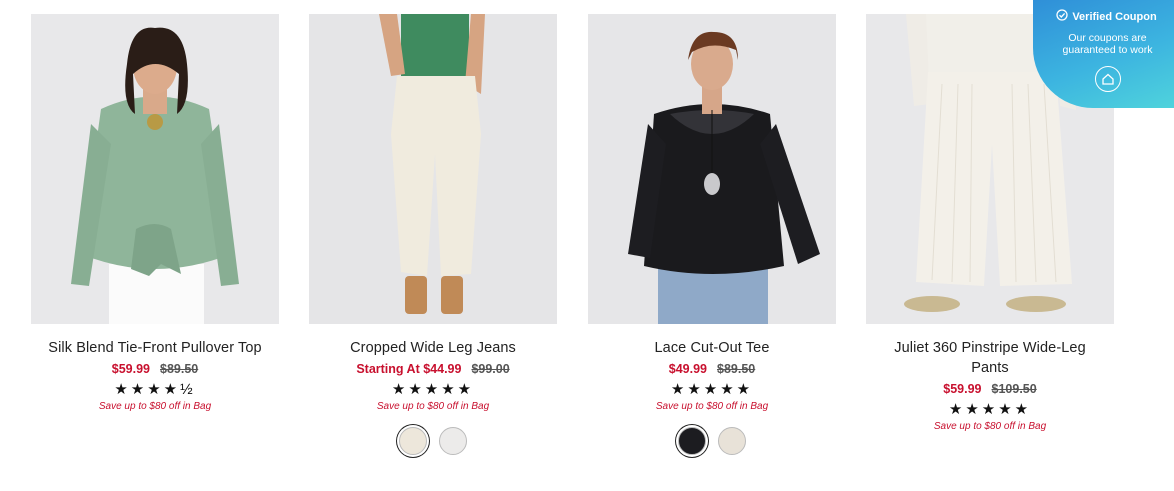 The height and width of the screenshot is (491, 1174). What do you see at coordinates (413, 441) in the screenshot?
I see `color-swatch-ecru` at bounding box center [413, 441].